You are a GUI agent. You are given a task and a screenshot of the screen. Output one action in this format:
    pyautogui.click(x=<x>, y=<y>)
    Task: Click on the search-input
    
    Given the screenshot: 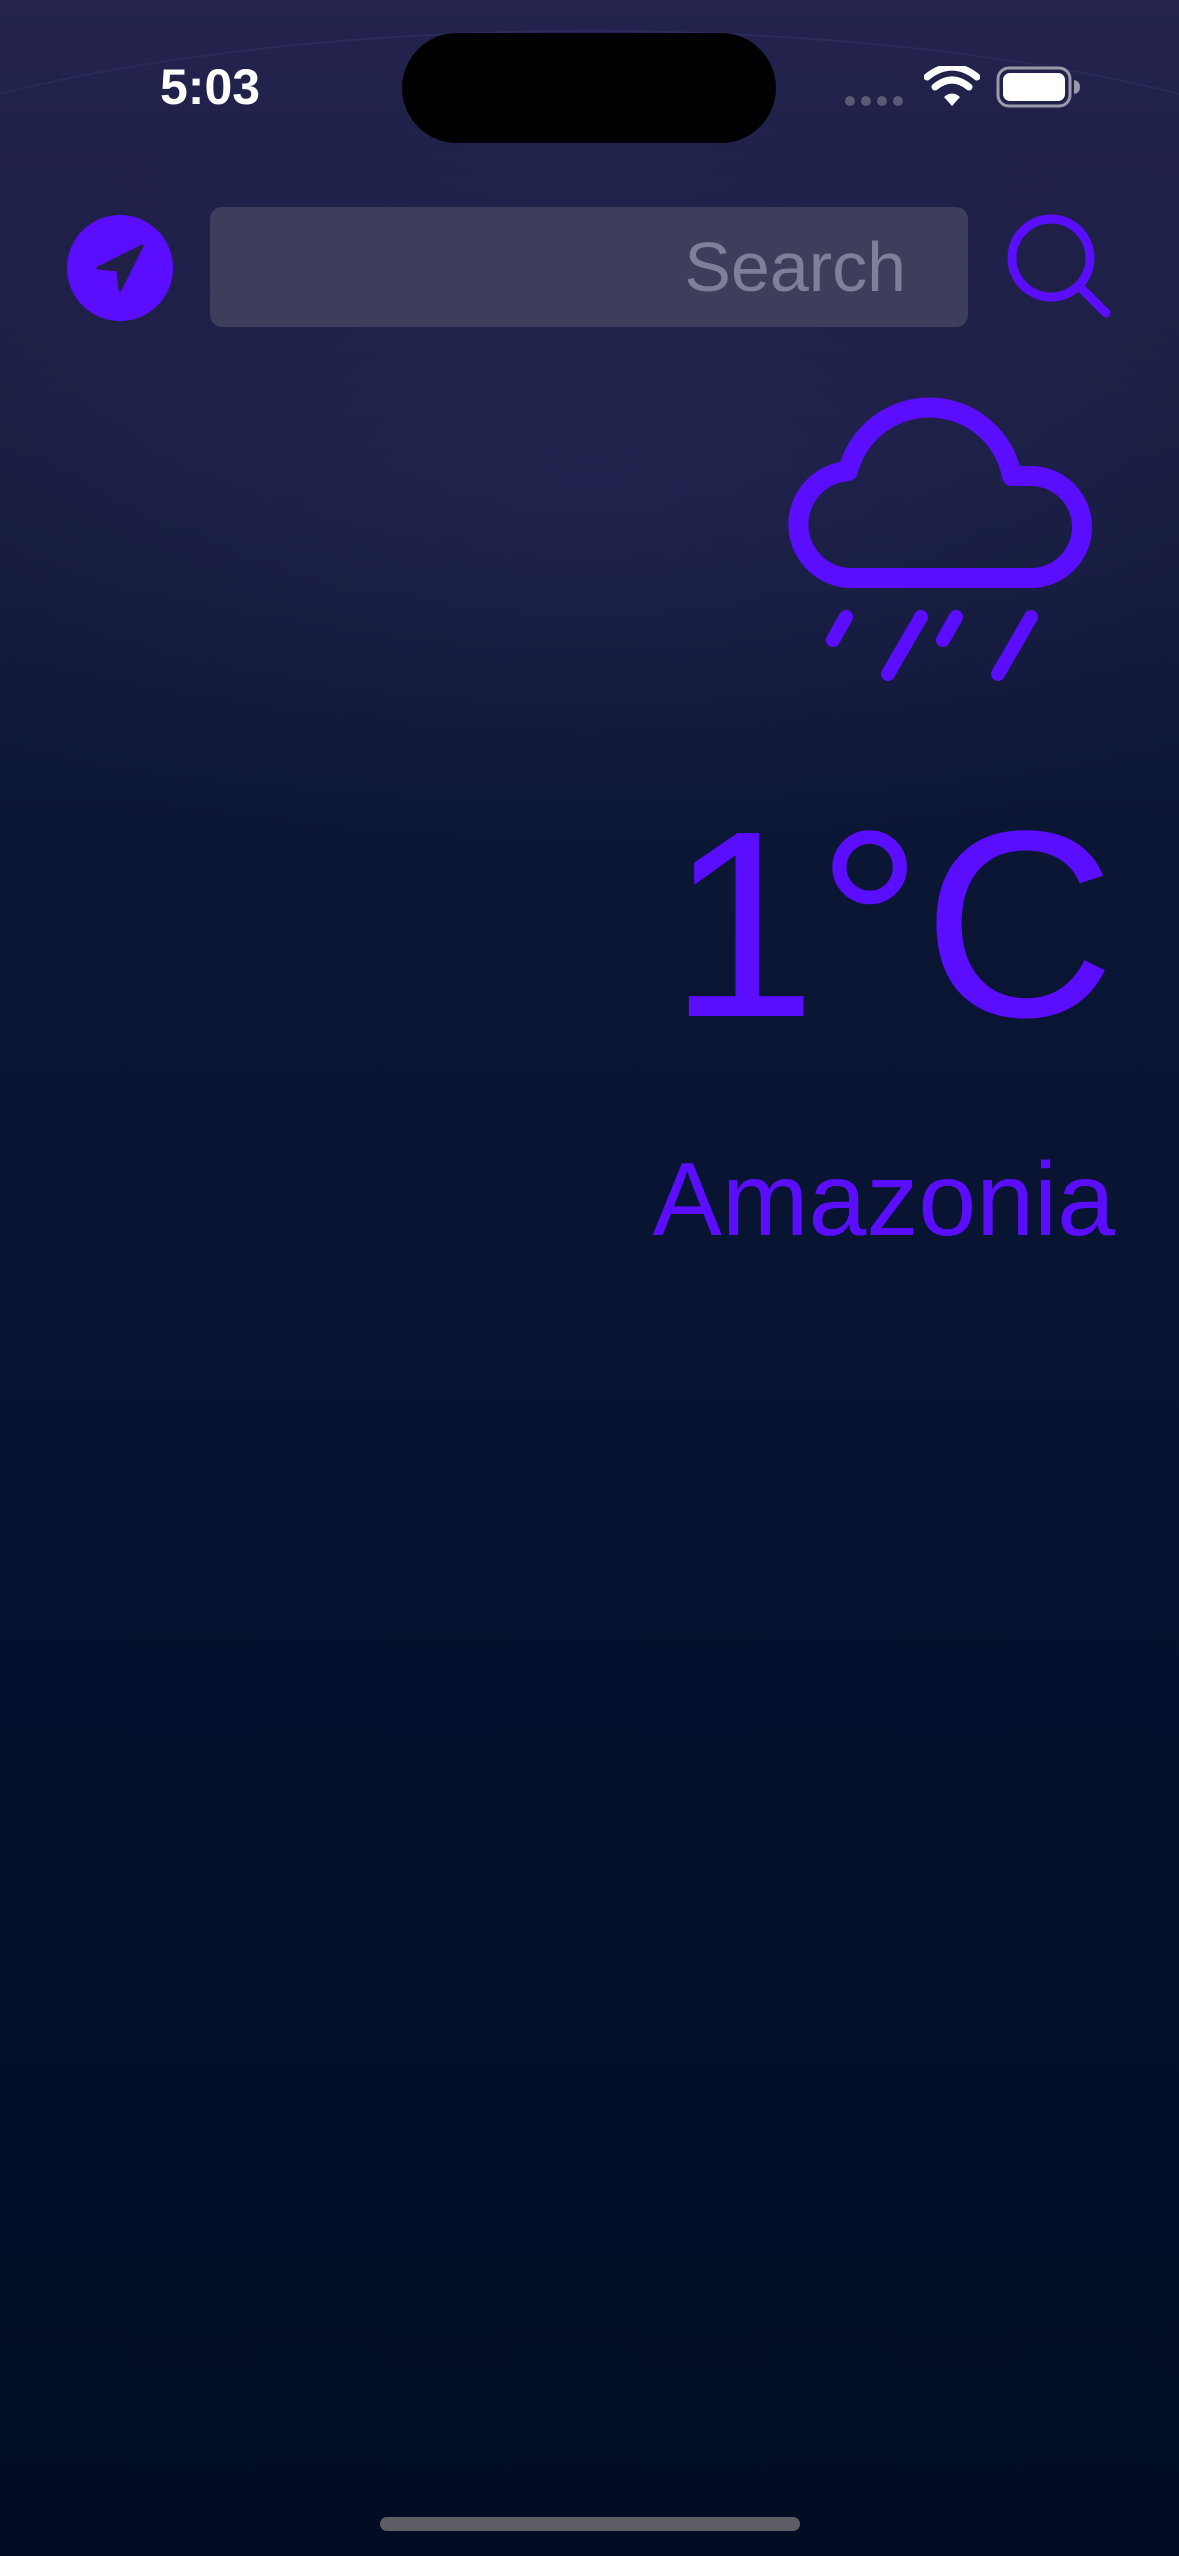 What is the action you would take?
    pyautogui.click(x=589, y=267)
    